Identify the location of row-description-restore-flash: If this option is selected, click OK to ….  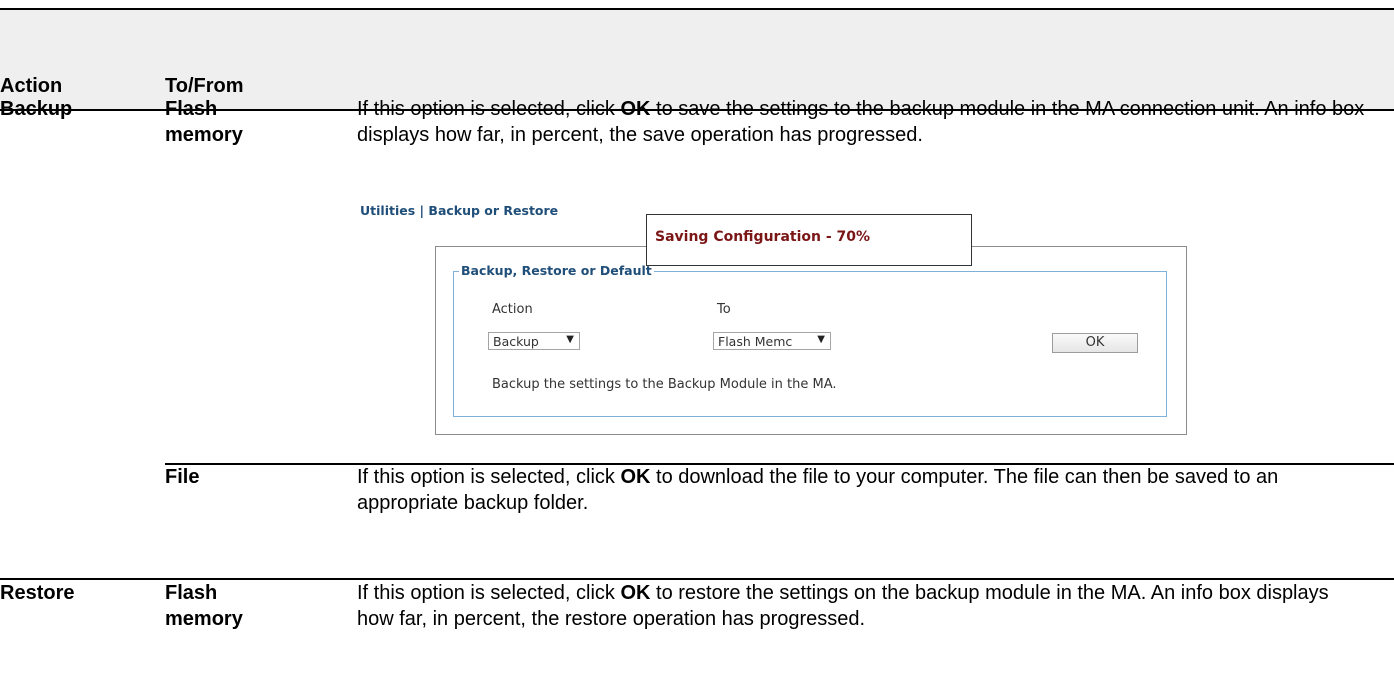
(862, 606).